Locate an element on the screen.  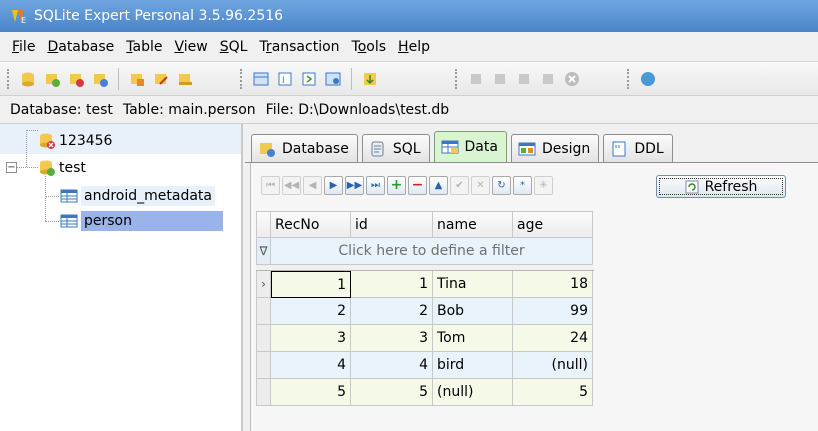
window-title: SQLite Expert Personal 3.5.96.2516 is located at coordinates (159, 16).